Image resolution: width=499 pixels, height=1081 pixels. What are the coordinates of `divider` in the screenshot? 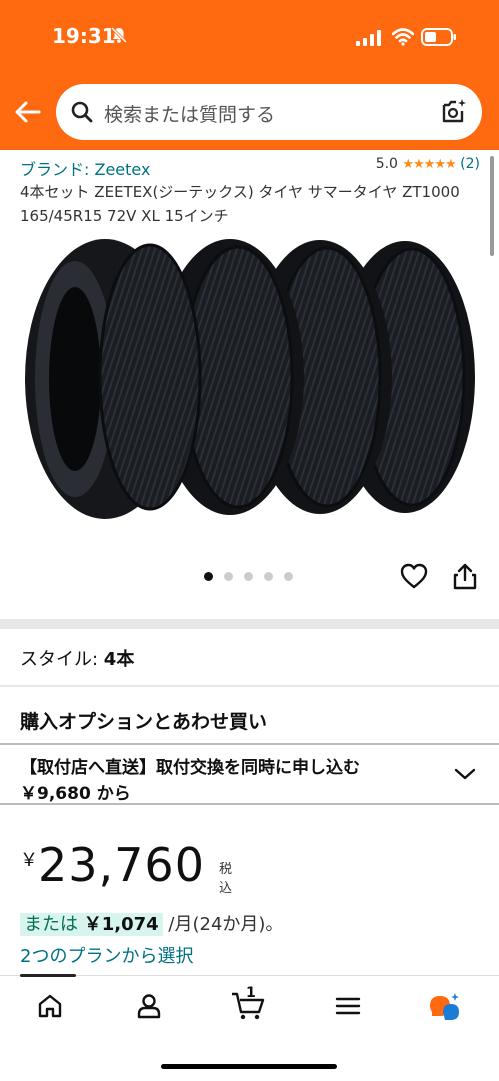 It's located at (249, 686).